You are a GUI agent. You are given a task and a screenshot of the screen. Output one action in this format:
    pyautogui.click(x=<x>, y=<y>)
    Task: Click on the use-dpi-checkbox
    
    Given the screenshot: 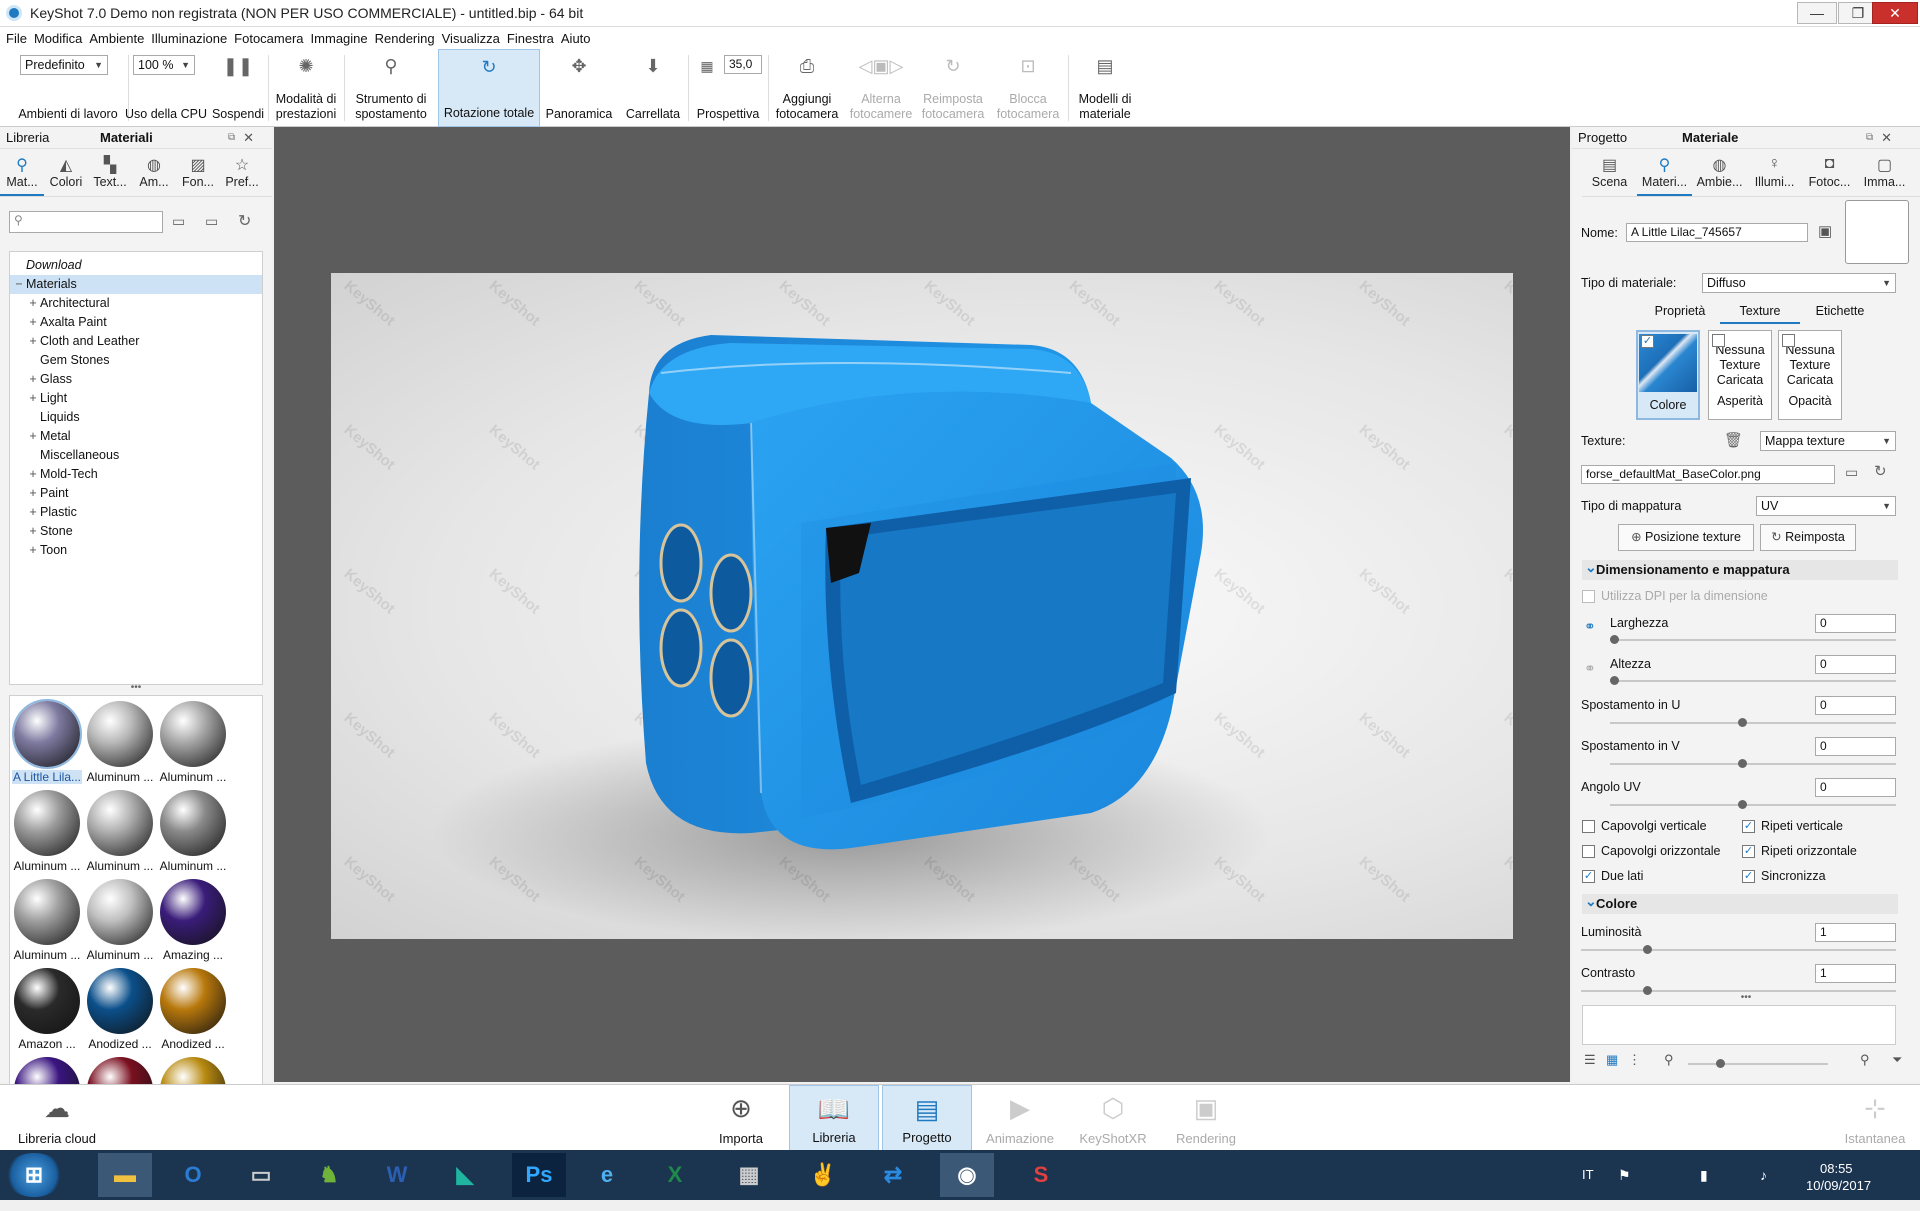 What is the action you would take?
    pyautogui.click(x=1588, y=596)
    